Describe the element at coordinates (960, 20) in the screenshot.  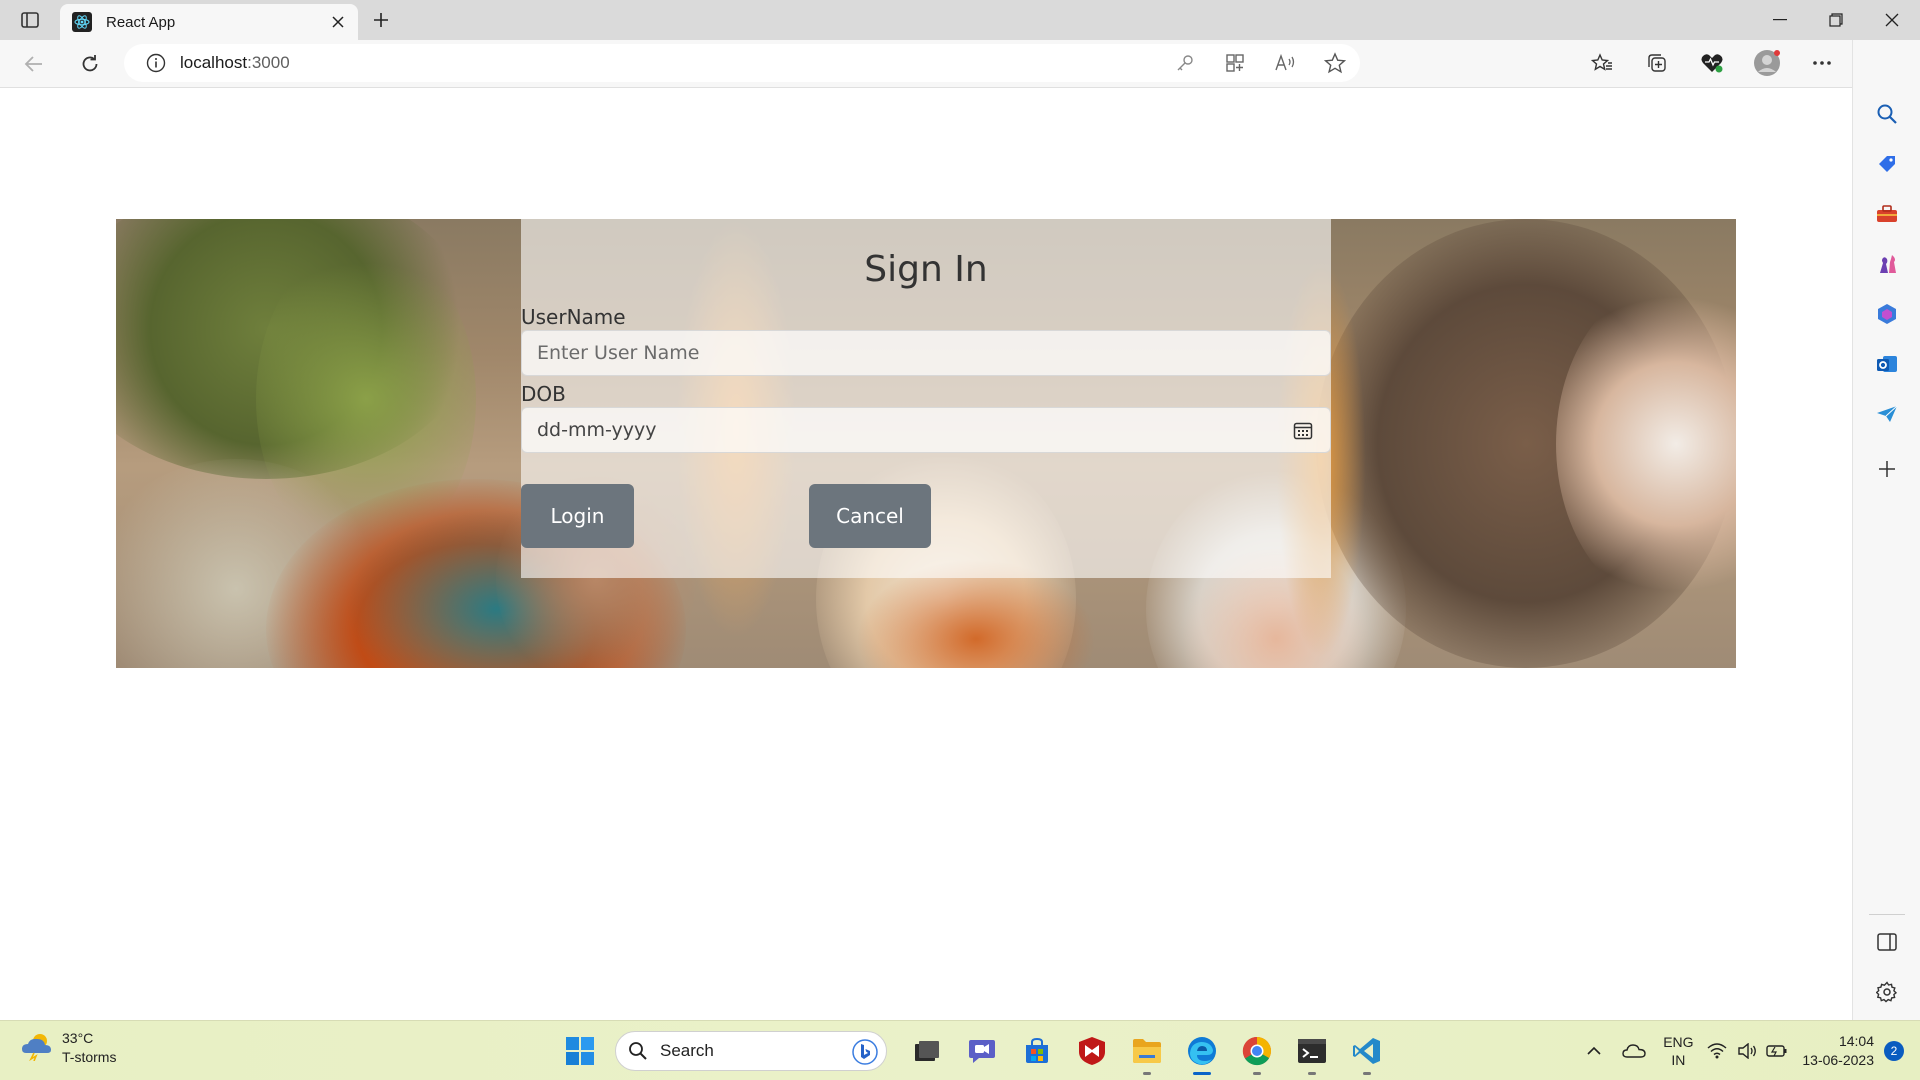
I see `browser-tab-bar: React App` at that location.